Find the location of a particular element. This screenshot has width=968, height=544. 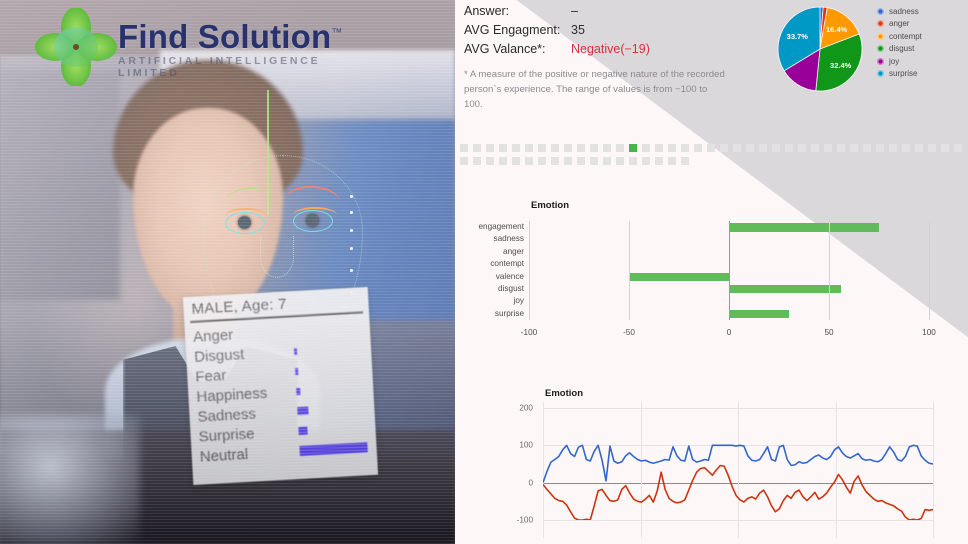

flower-logo-icon is located at coordinates (76, 47).